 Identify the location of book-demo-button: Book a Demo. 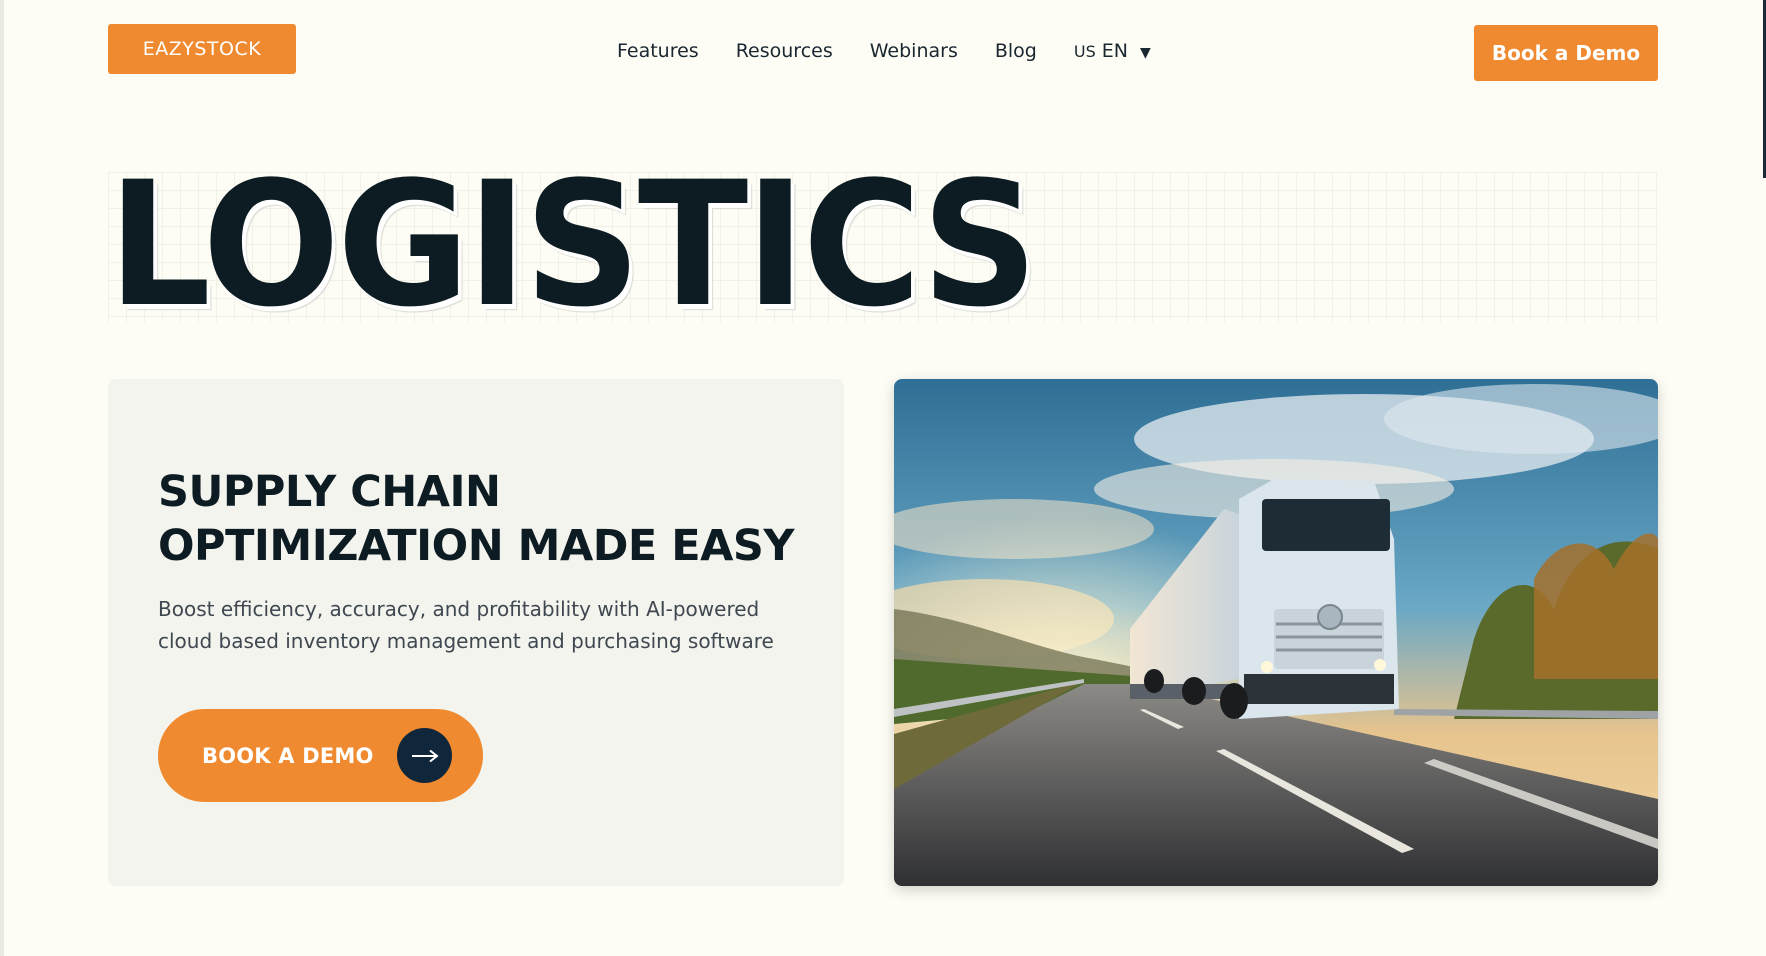
(1566, 53).